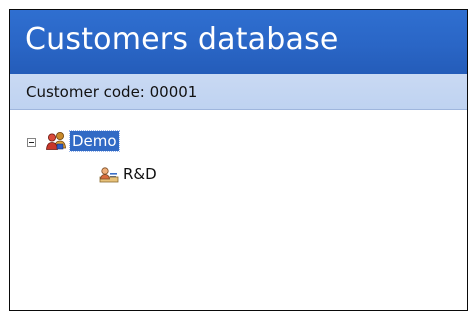  I want to click on group-icon, so click(56, 141).